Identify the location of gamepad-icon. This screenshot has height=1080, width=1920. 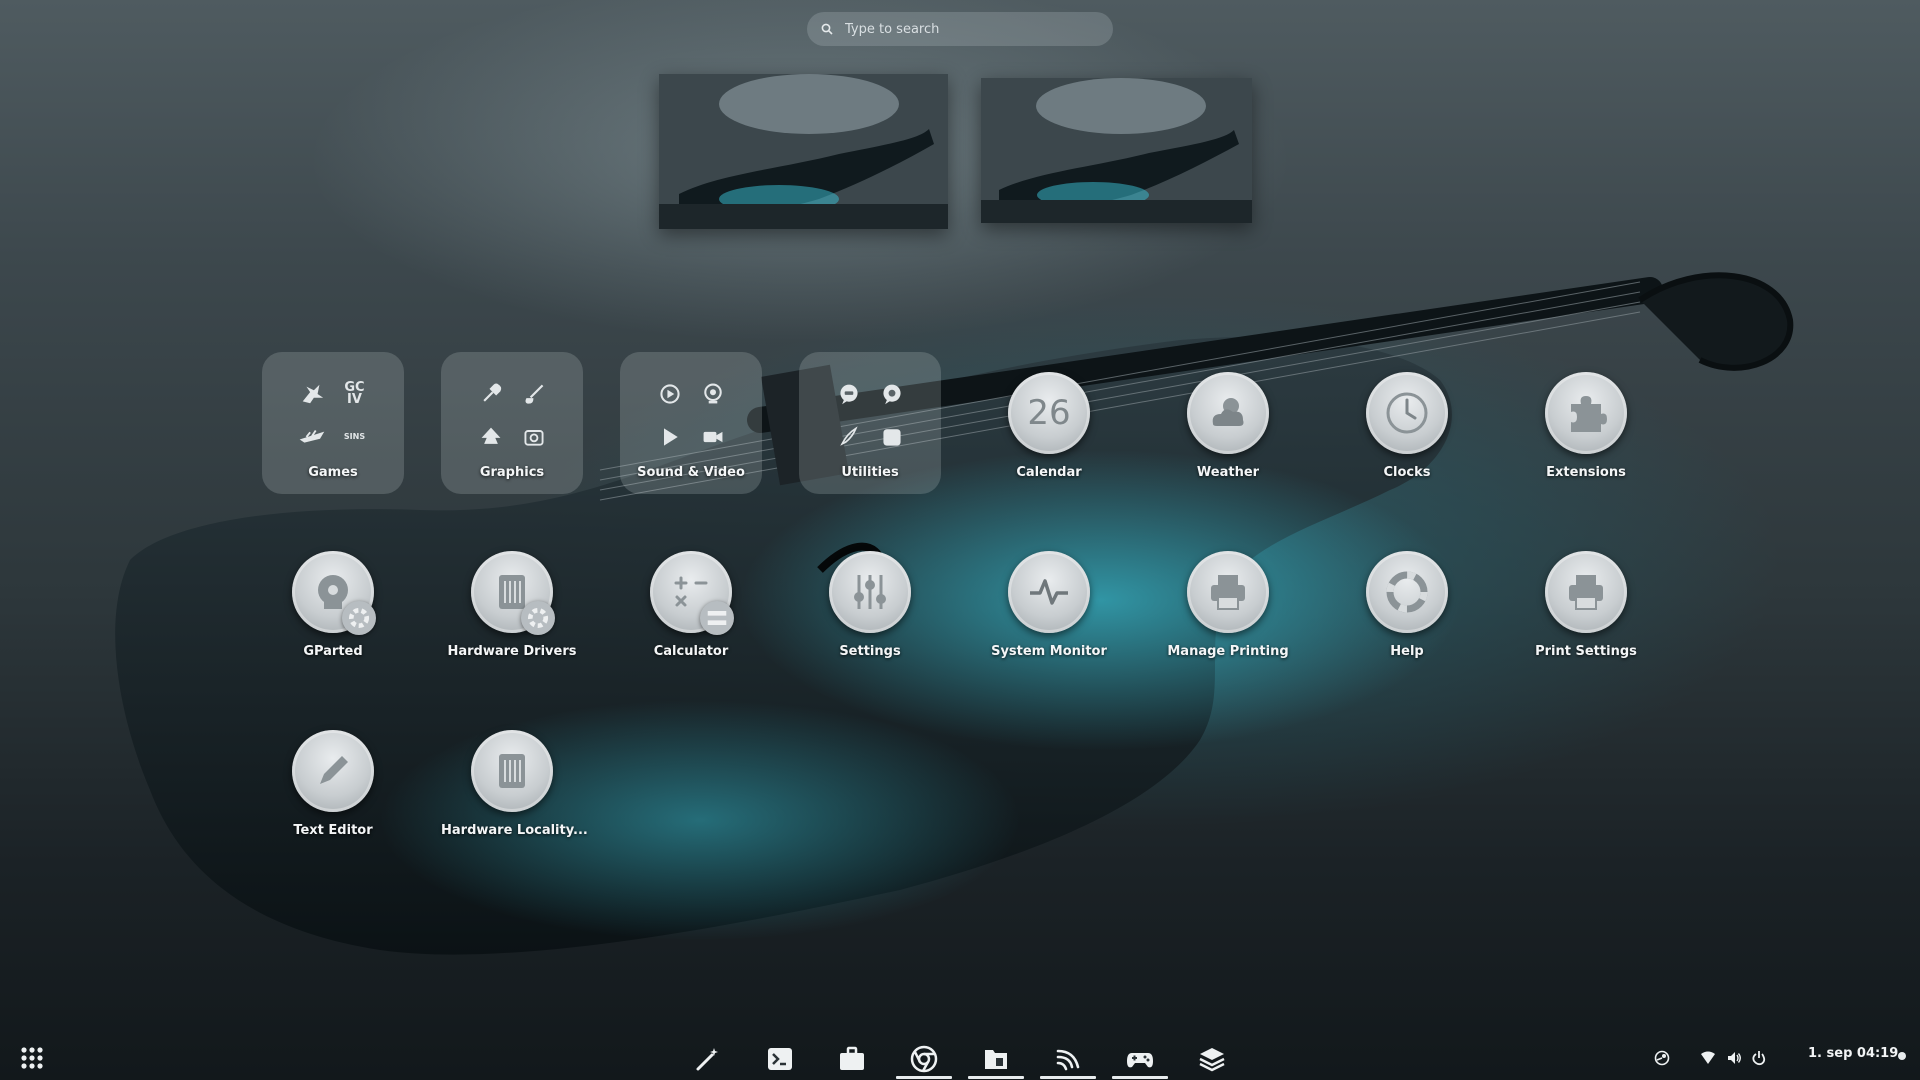
(1140, 1060).